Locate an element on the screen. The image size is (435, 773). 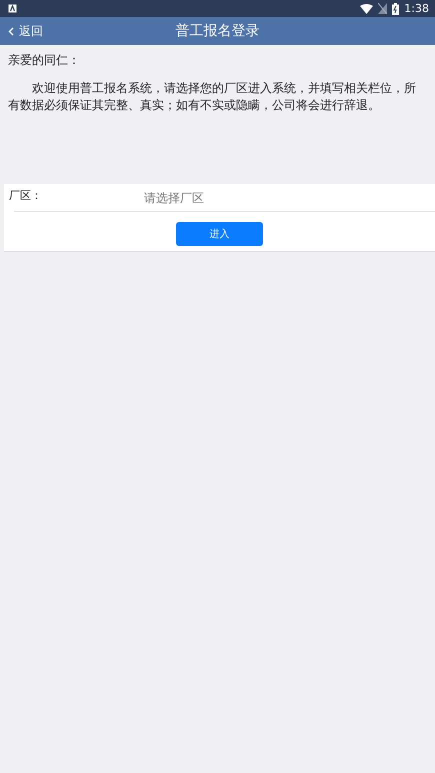
notification-icon is located at coordinates (12, 8).